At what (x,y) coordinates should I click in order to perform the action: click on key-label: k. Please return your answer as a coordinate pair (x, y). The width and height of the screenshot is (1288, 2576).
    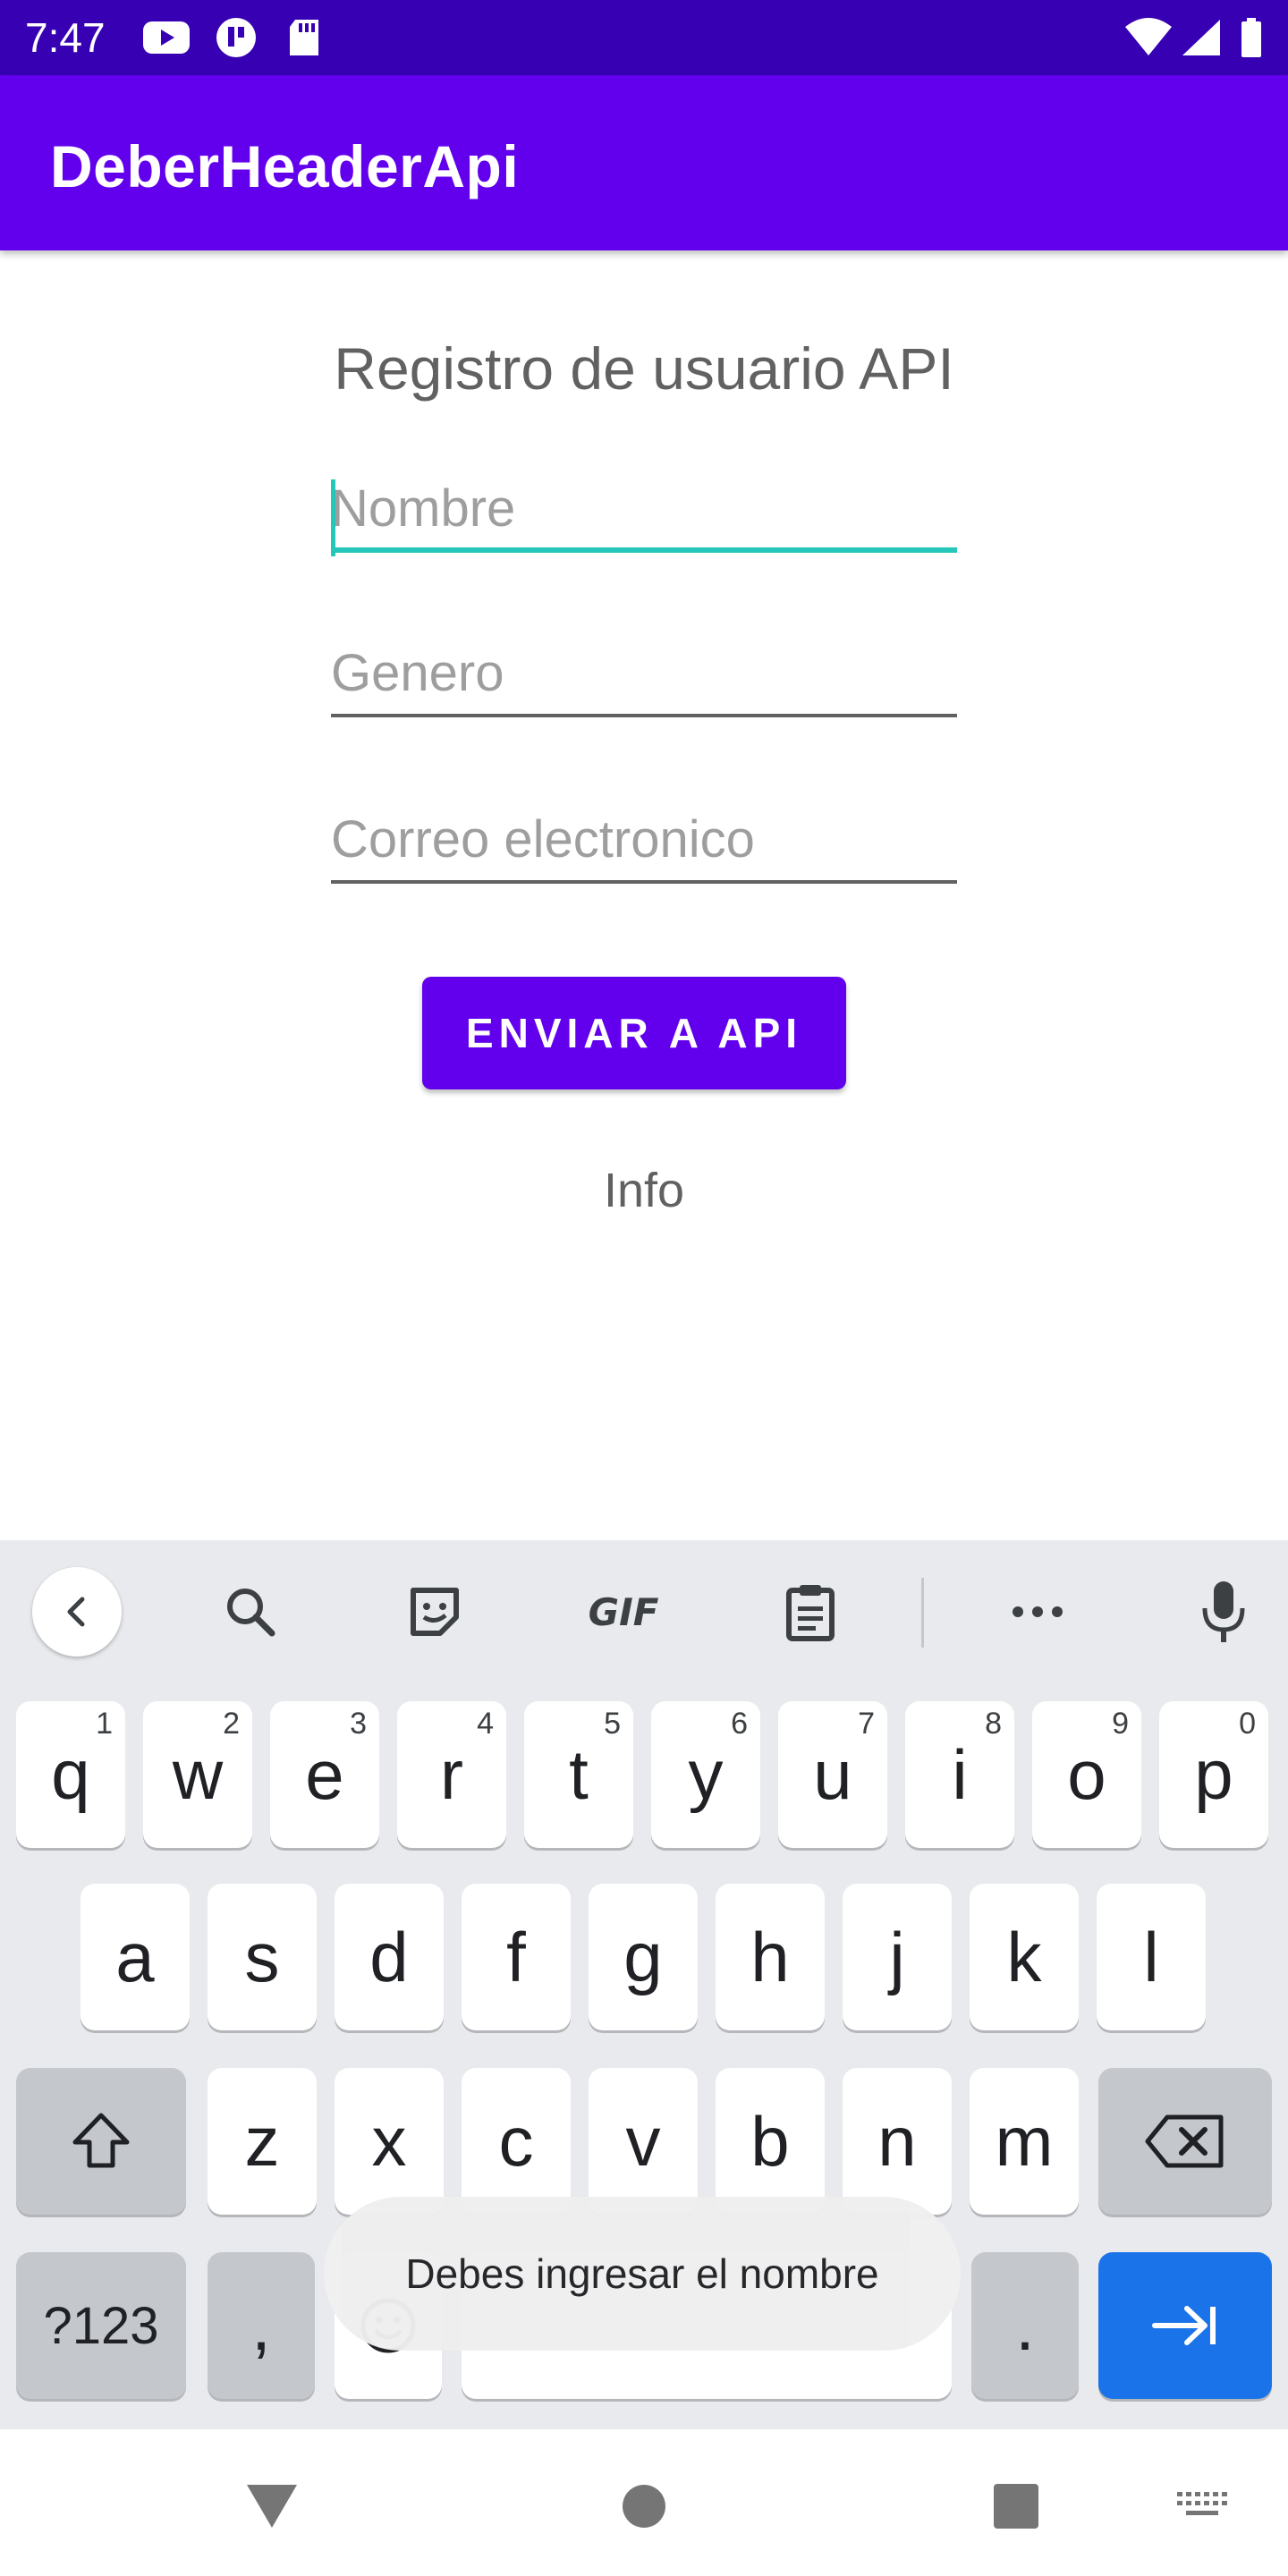
    Looking at the image, I should click on (1024, 1956).